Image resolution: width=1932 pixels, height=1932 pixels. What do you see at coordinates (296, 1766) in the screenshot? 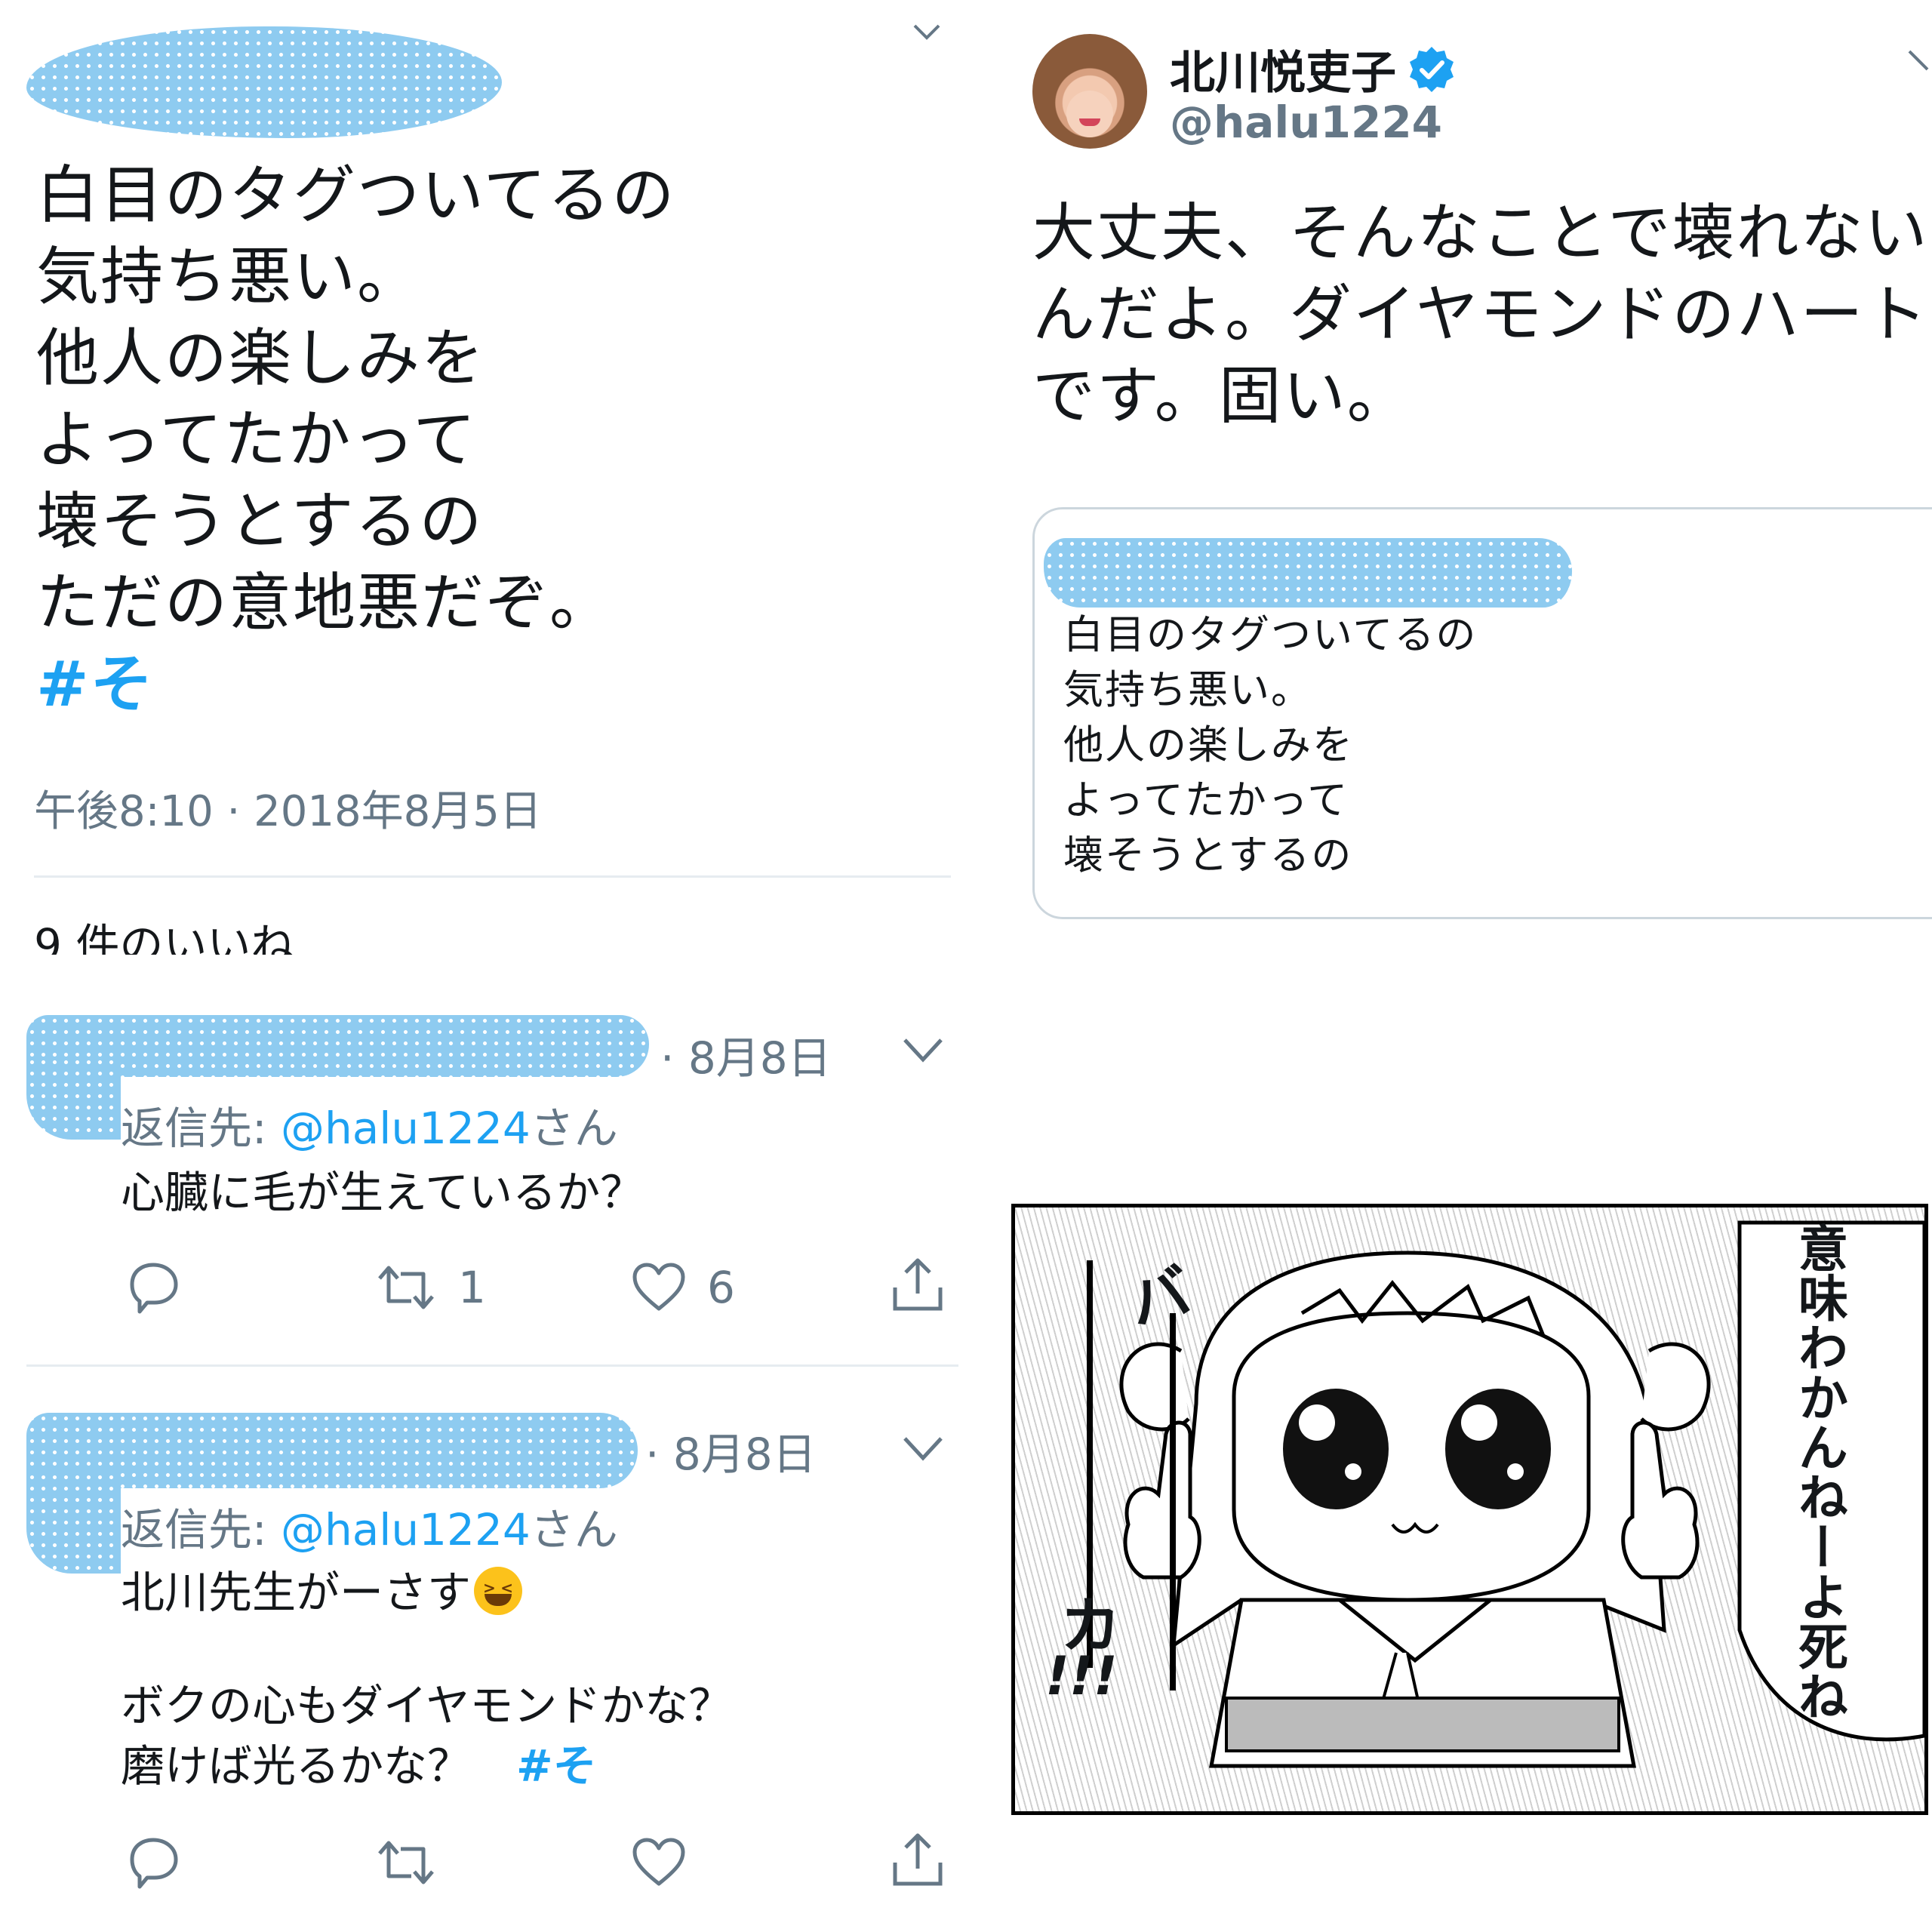
I see `reply-line-text: 磨けば光るかな？` at bounding box center [296, 1766].